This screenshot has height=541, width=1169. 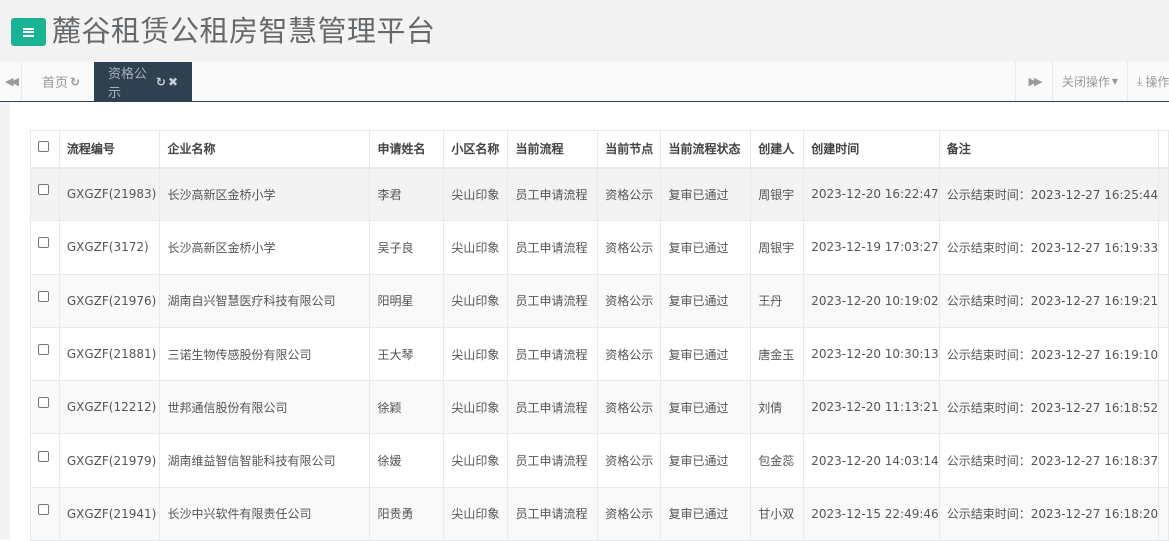 What do you see at coordinates (871, 407) in the screenshot?
I see `table-cell: 2023-12-20 11:13:21` at bounding box center [871, 407].